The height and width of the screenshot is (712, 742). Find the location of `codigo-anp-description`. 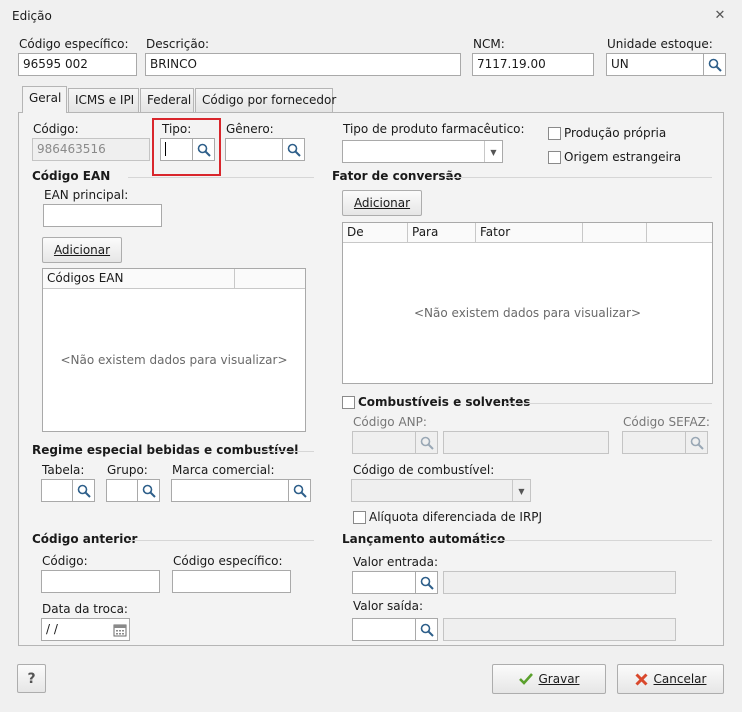

codigo-anp-description is located at coordinates (526, 442).